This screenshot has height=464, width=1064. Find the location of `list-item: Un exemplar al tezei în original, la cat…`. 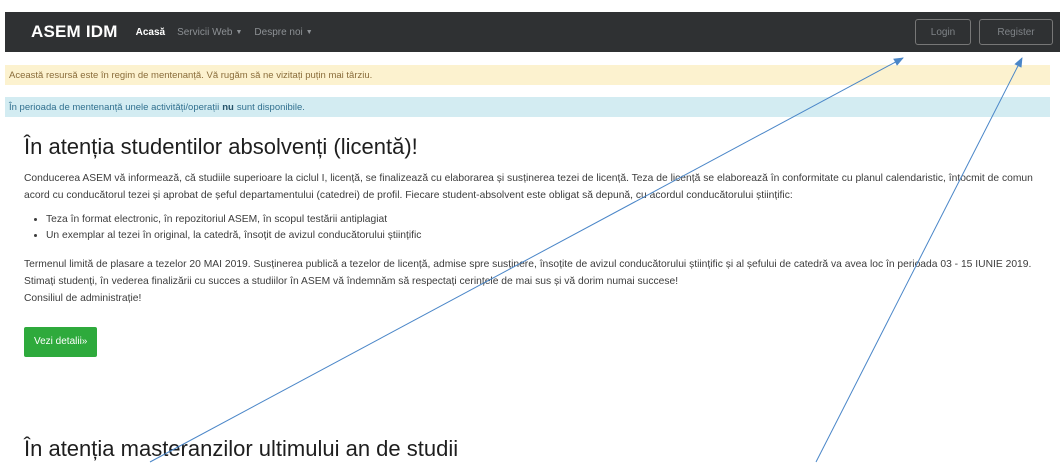

list-item: Un exemplar al tezei în original, la cat… is located at coordinates (545, 236).